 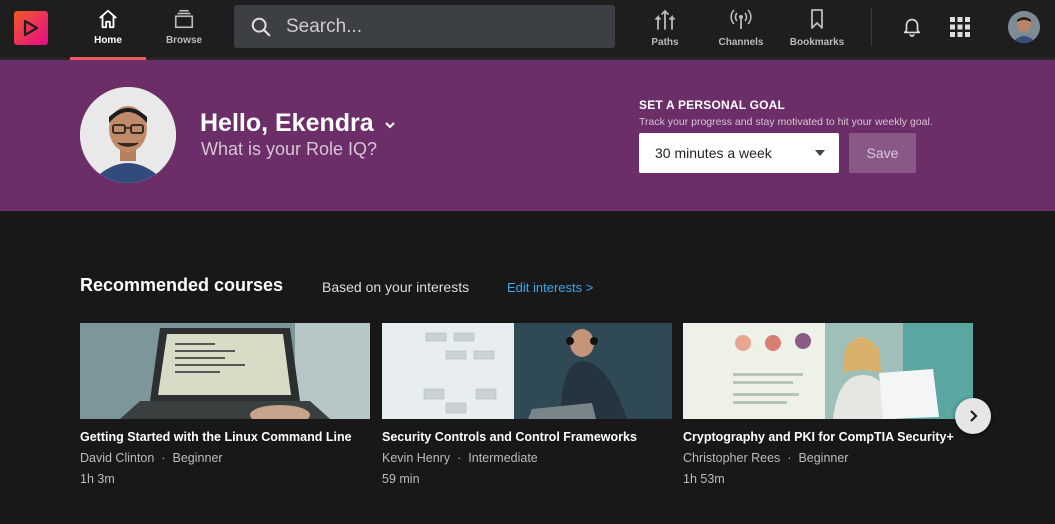 I want to click on bell-icon, so click(x=912, y=27).